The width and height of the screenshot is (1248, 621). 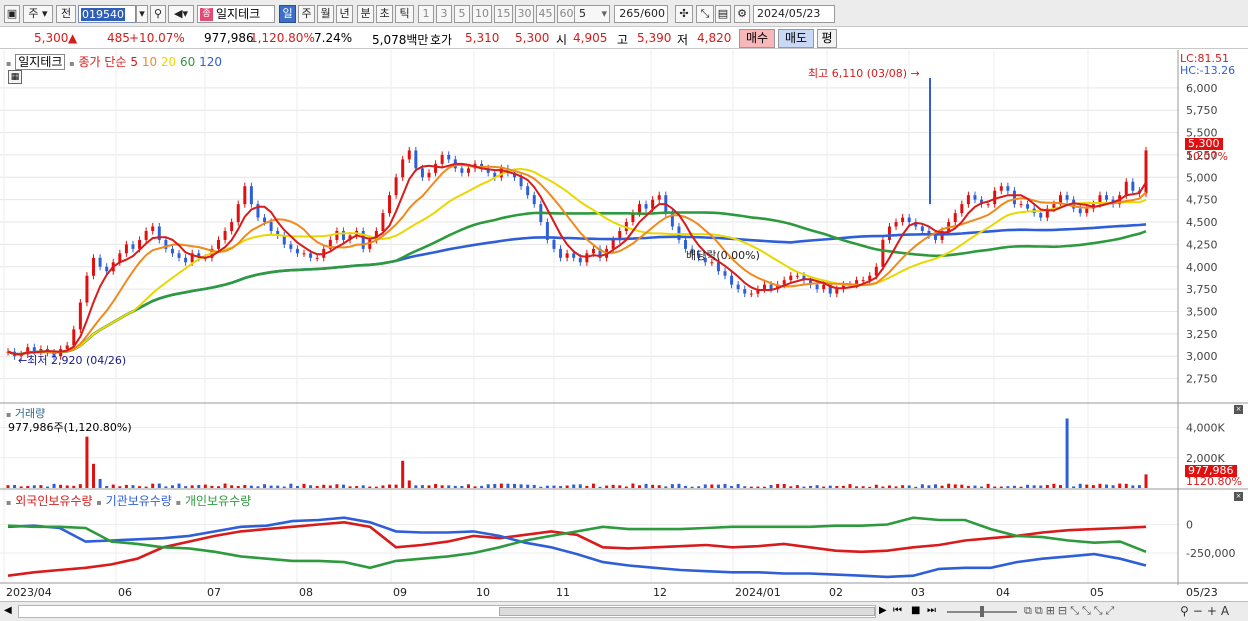 What do you see at coordinates (181, 14) in the screenshot?
I see `speaker-icon: ◀▾` at bounding box center [181, 14].